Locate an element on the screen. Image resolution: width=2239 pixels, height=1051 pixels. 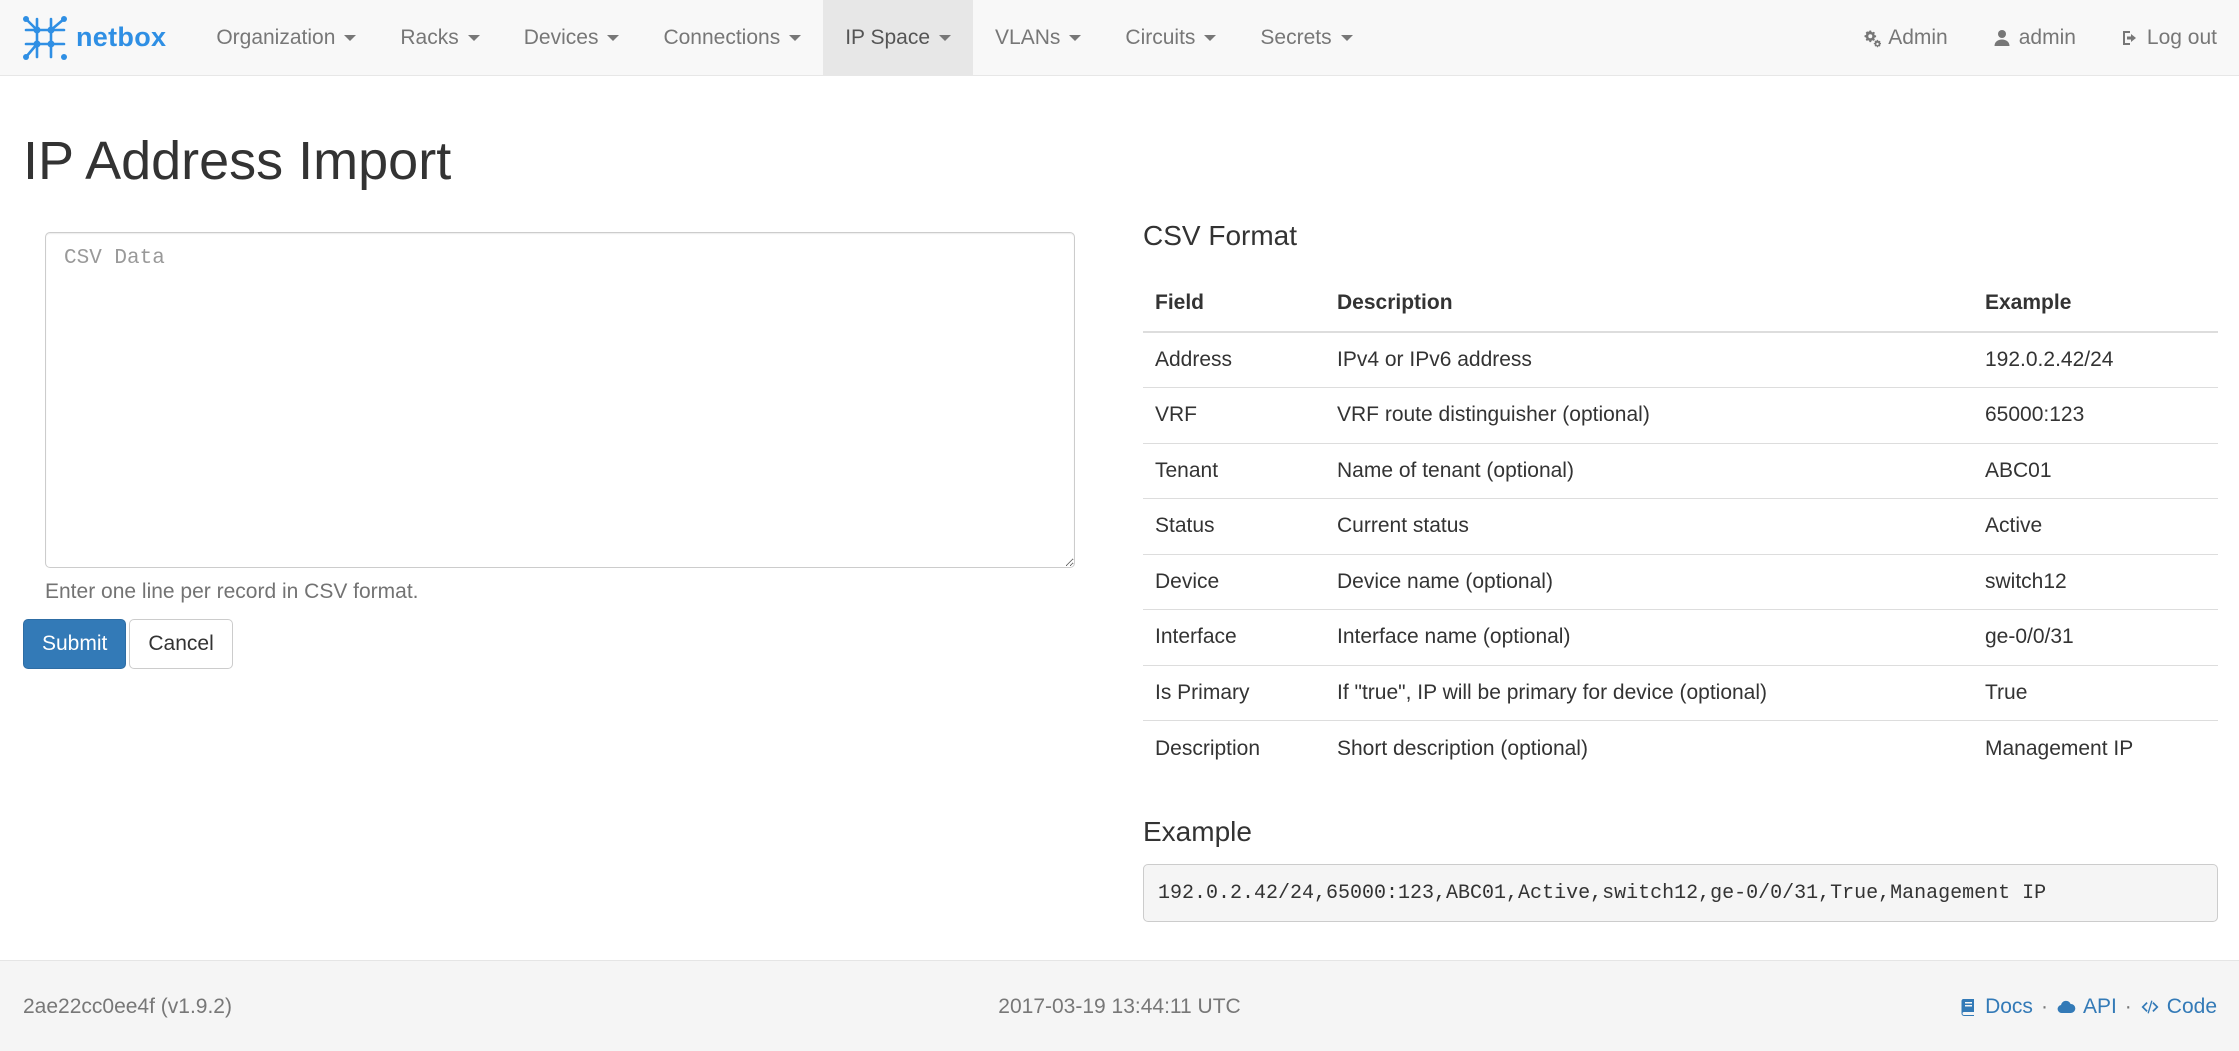
csv-format-title: CSV Format is located at coordinates (1220, 235).